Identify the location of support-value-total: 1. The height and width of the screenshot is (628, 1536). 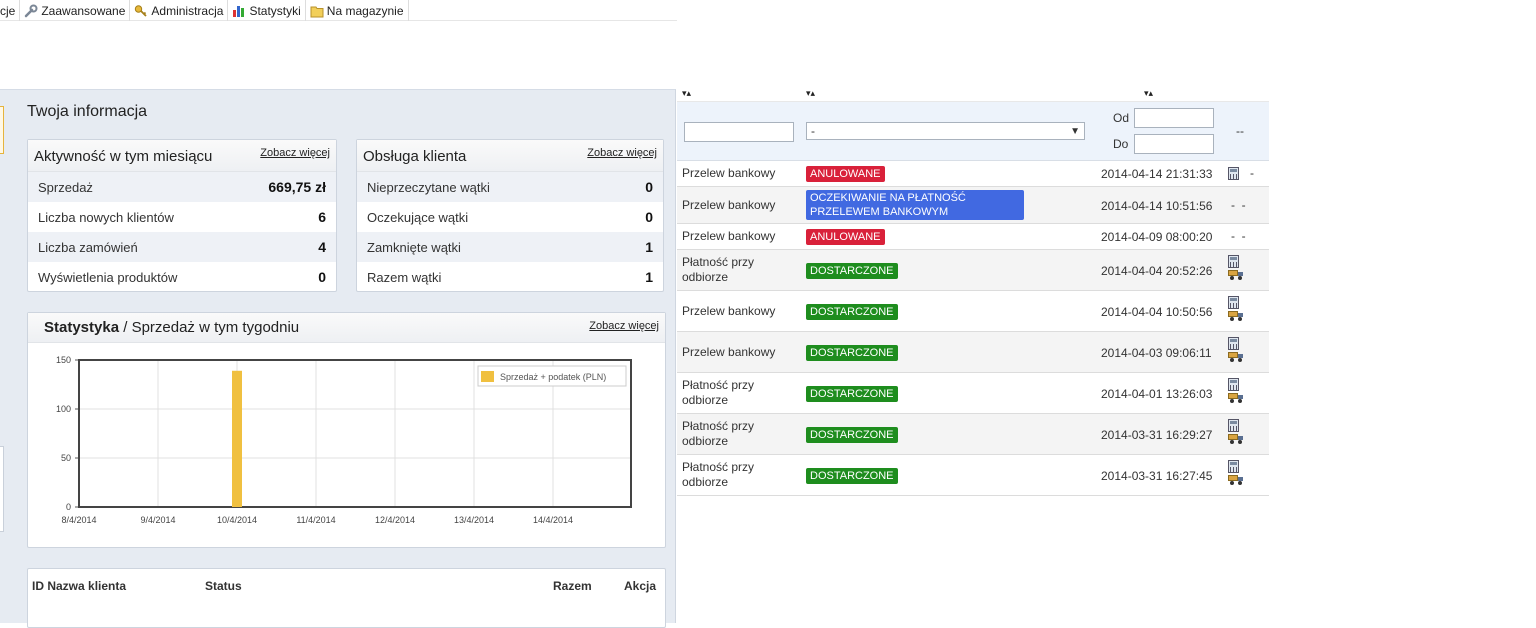
(649, 277).